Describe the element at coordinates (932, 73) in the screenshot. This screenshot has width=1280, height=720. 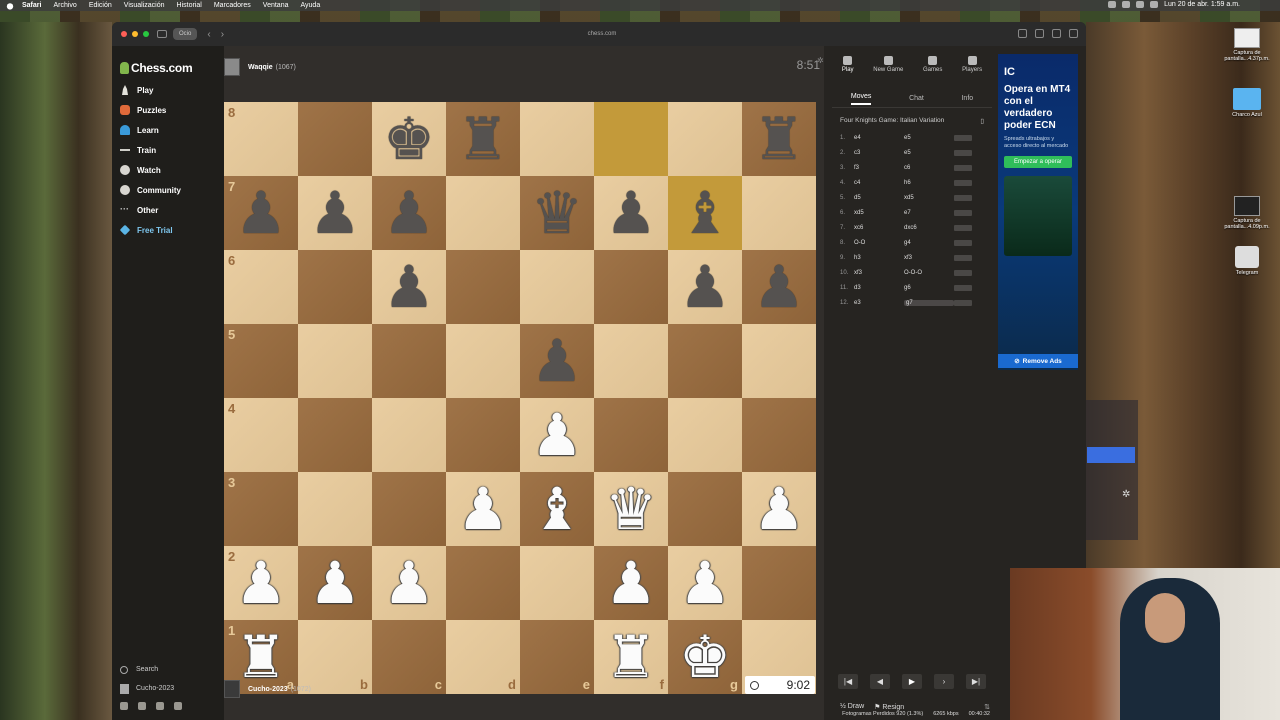
I see `tab-games: Games` at that location.